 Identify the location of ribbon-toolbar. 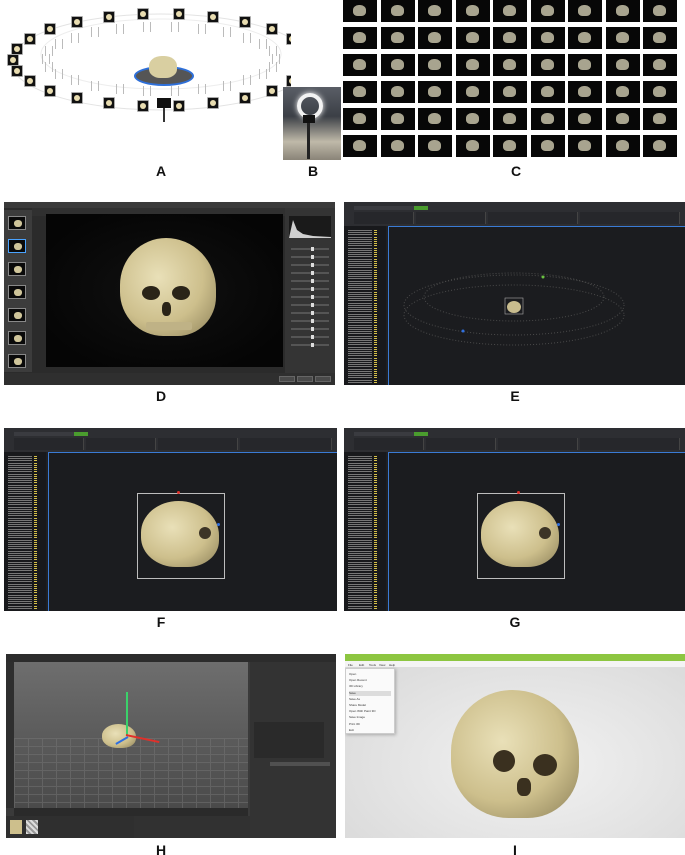
(170, 440).